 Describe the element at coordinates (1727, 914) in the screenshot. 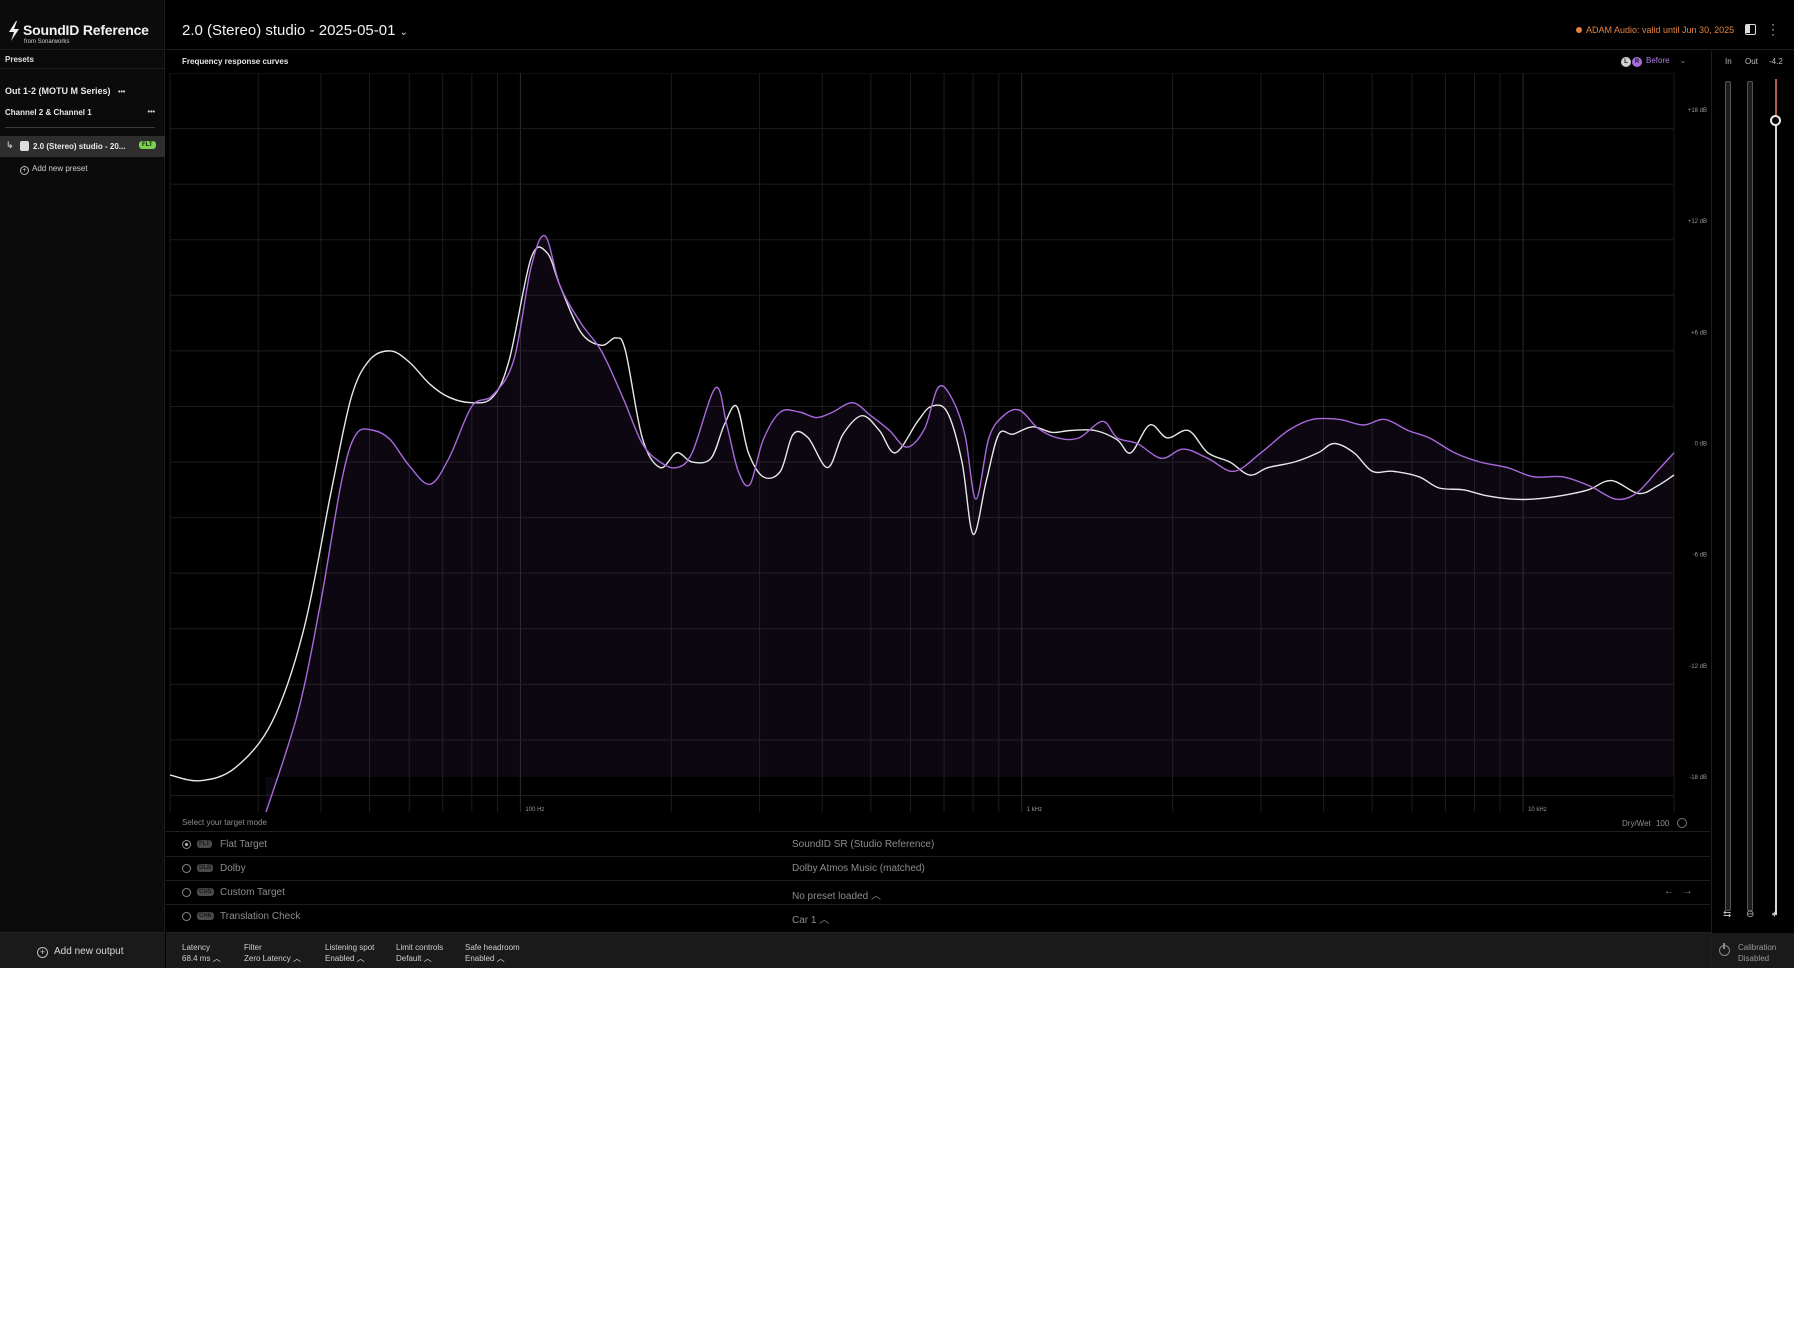

I see `swap-channels-icon: ⇆` at that location.